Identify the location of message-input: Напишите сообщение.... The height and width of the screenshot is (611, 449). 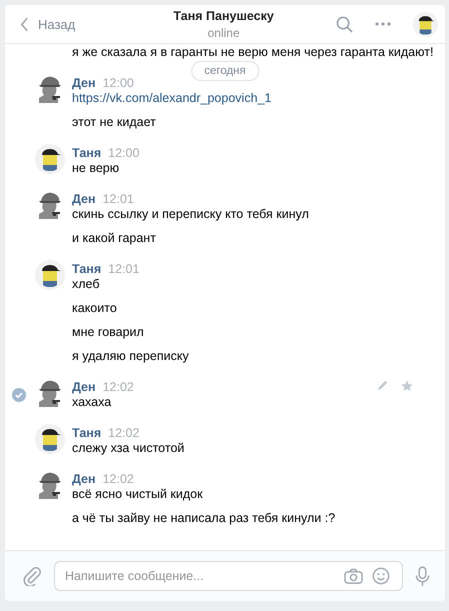
(200, 576).